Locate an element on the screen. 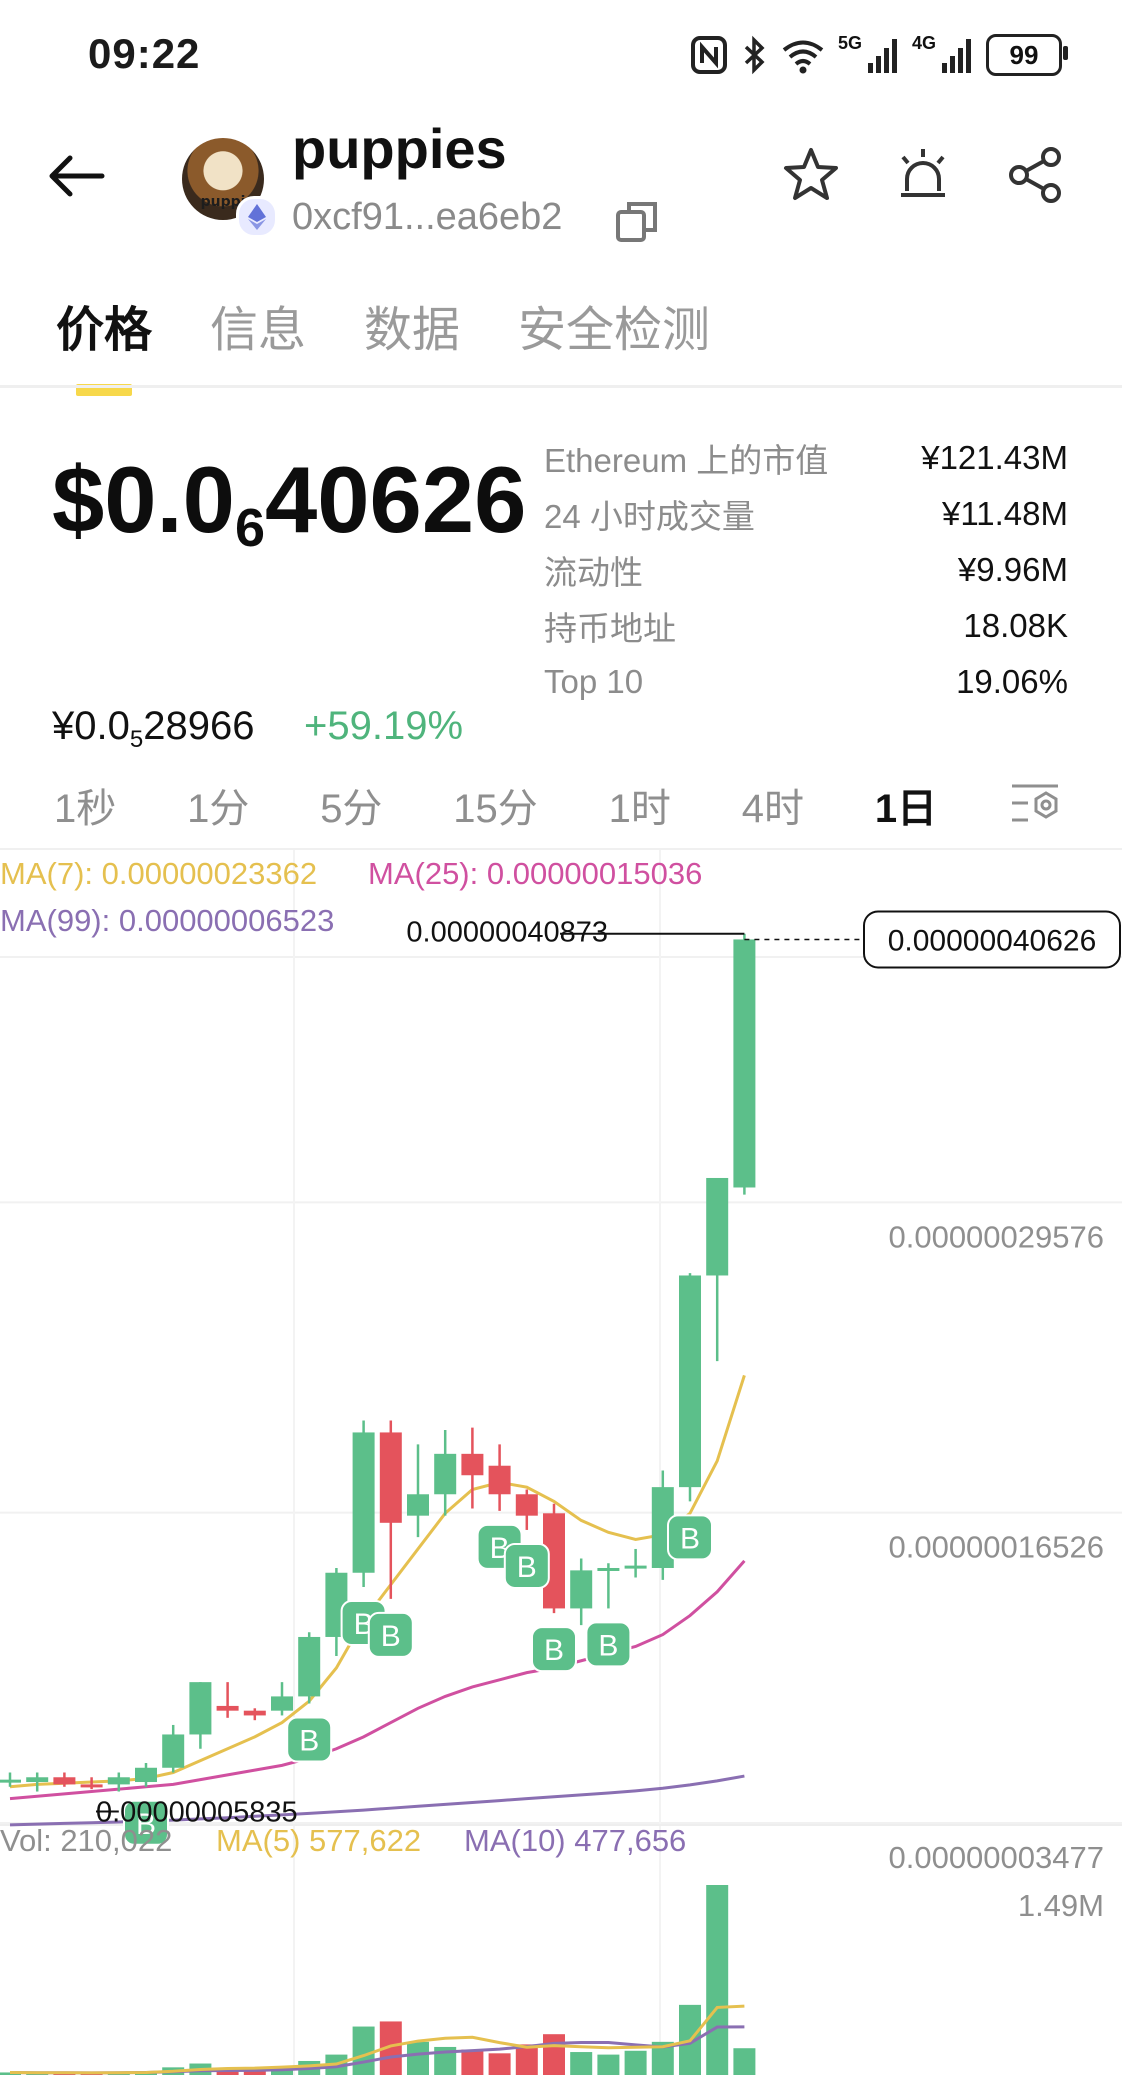 This screenshot has width=1122, height=2075. stat-volume-24h: 24 小时成交量 ¥11.48M is located at coordinates (806, 515).